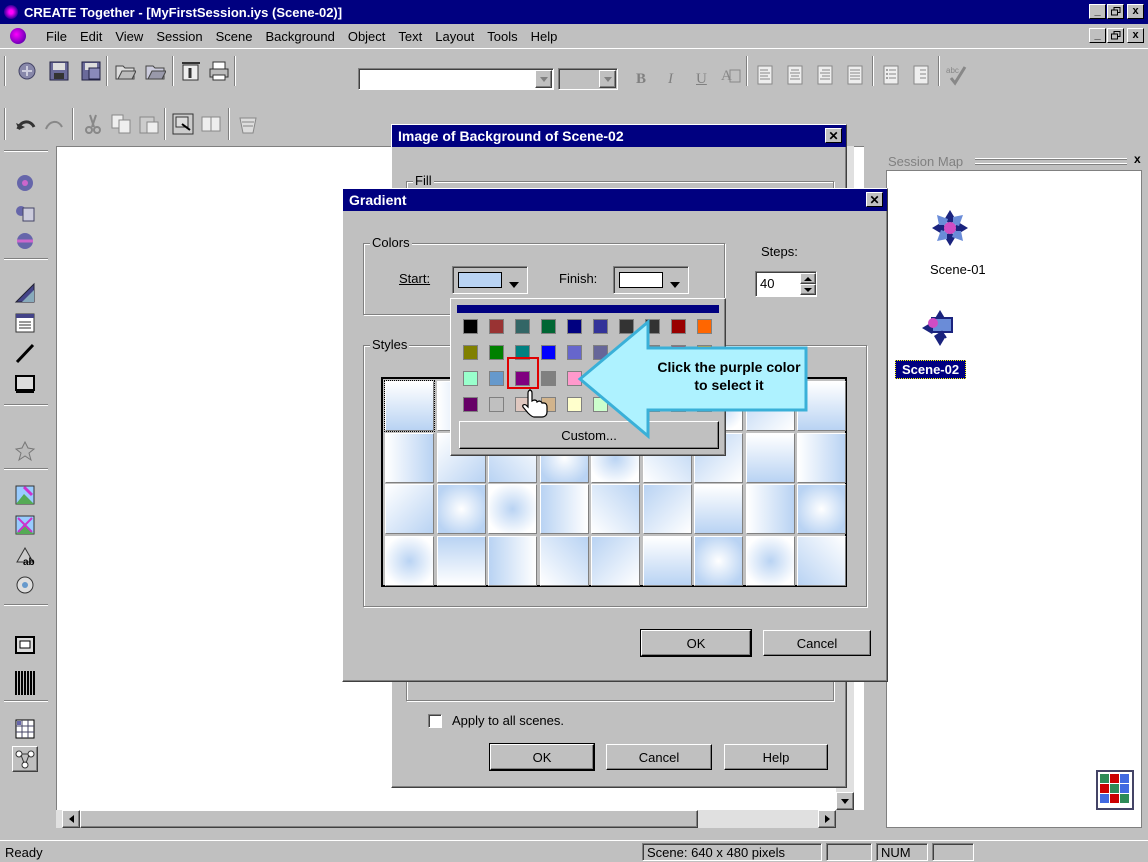  Describe the element at coordinates (91, 71) in the screenshot. I see `save-all-icon` at that location.